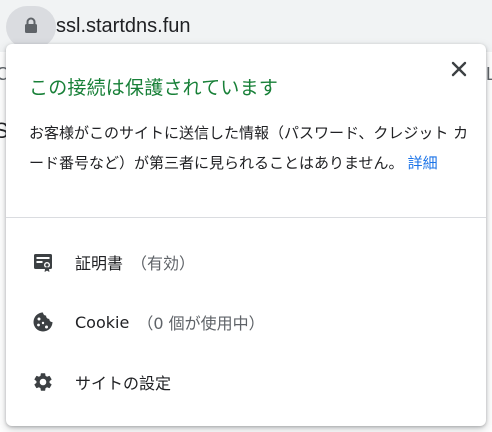 This screenshot has height=432, width=492. I want to click on background-page-text: L, so click(488, 74).